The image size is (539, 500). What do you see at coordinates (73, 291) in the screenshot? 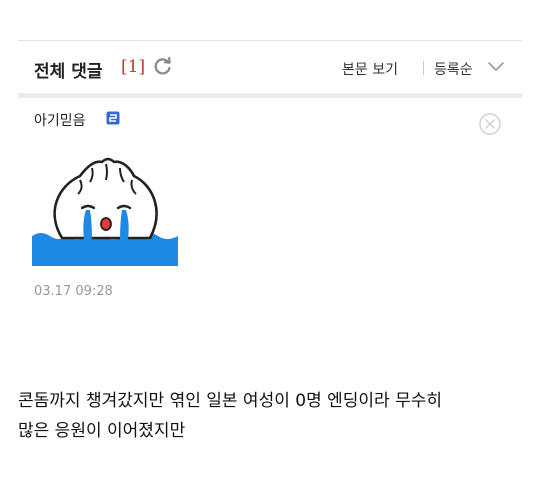
I see `comment-date: 03.17 09:28` at bounding box center [73, 291].